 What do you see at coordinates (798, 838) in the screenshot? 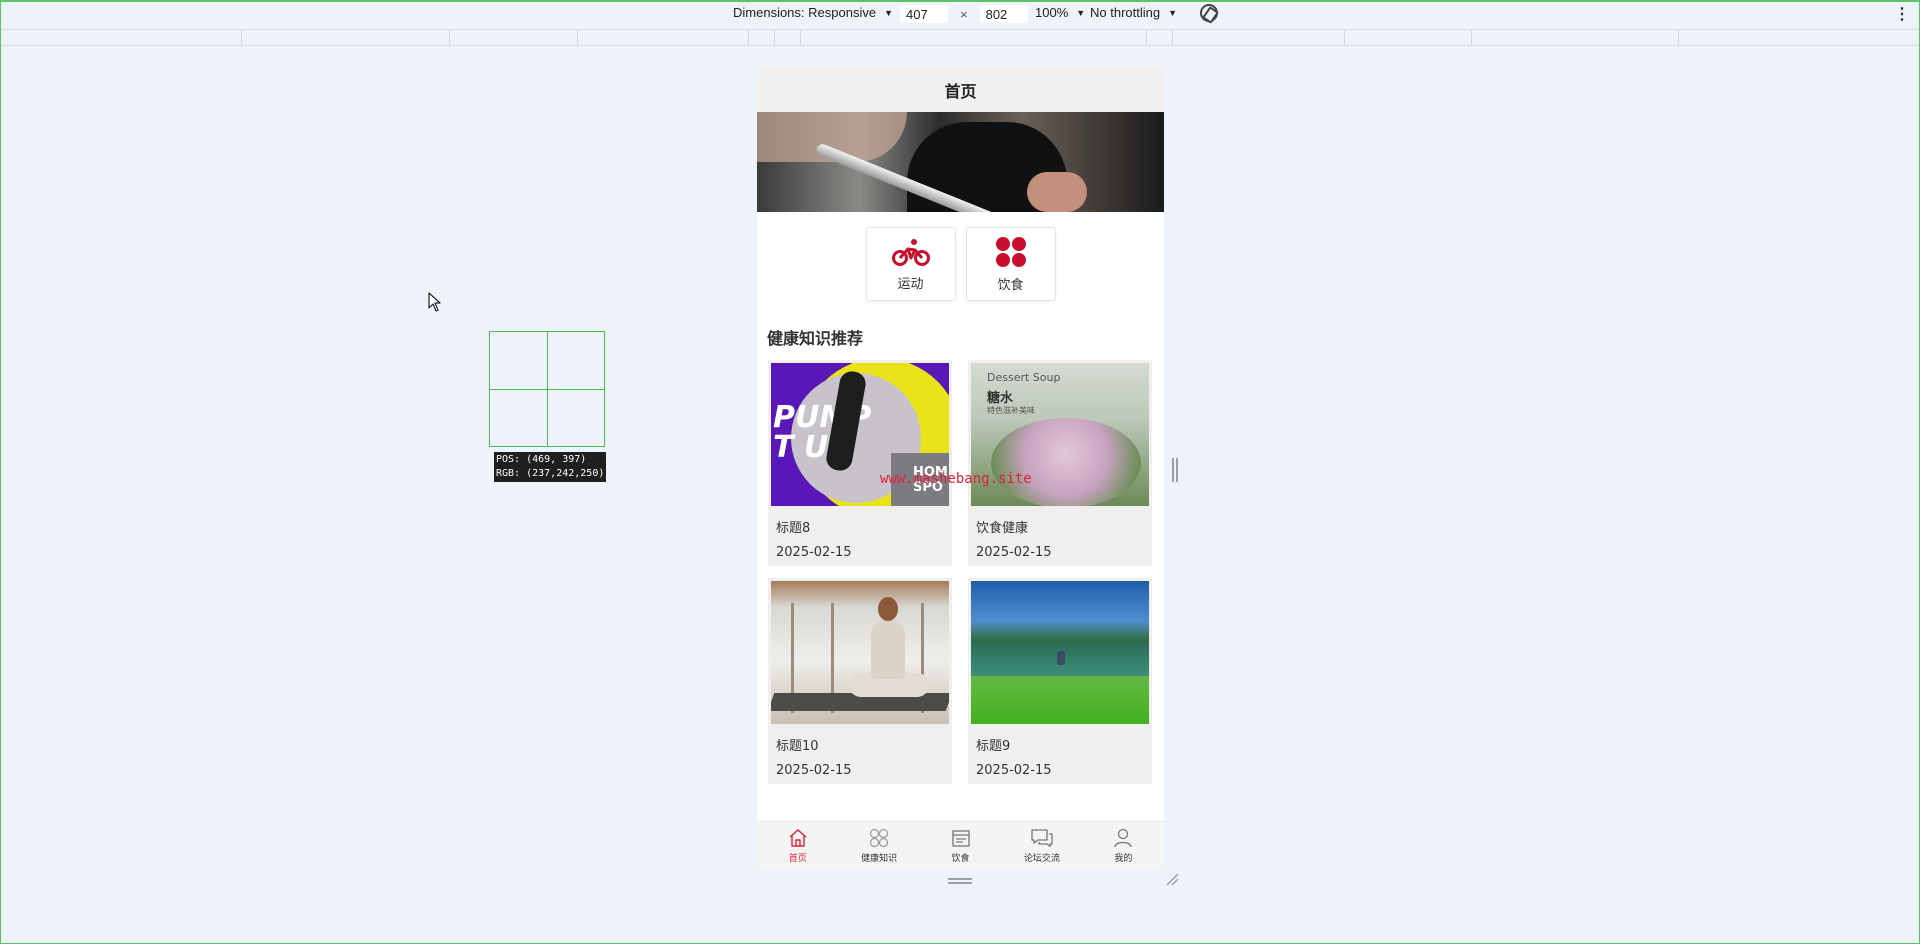
I see `home-icon` at bounding box center [798, 838].